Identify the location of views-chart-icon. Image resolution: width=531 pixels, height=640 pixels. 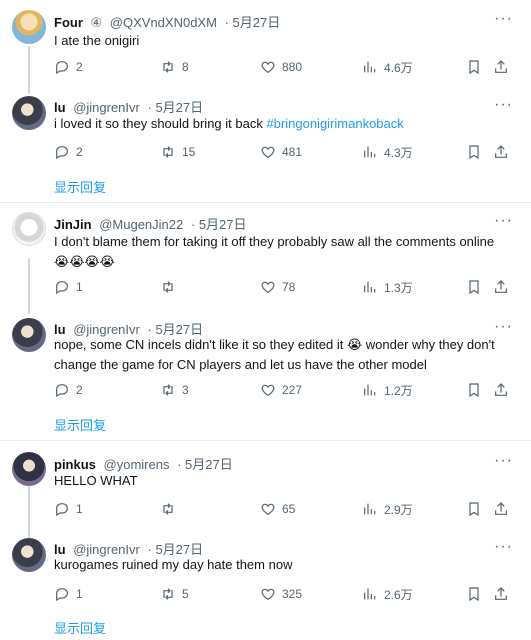
(370, 594).